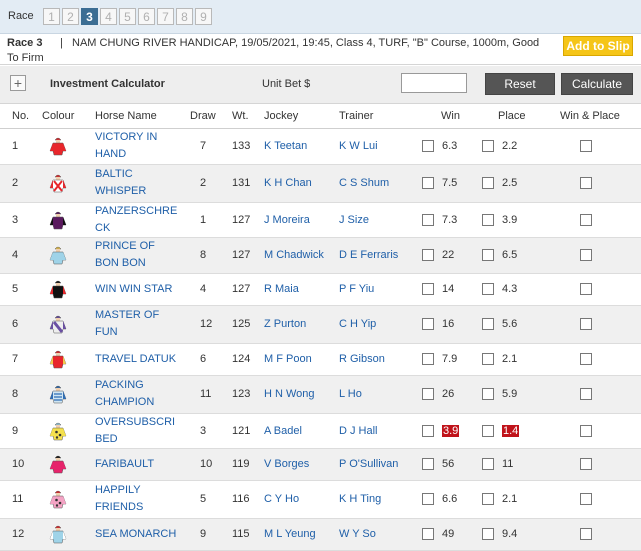 The height and width of the screenshot is (551, 641). I want to click on trainer-link: D E Ferraris, so click(368, 255).